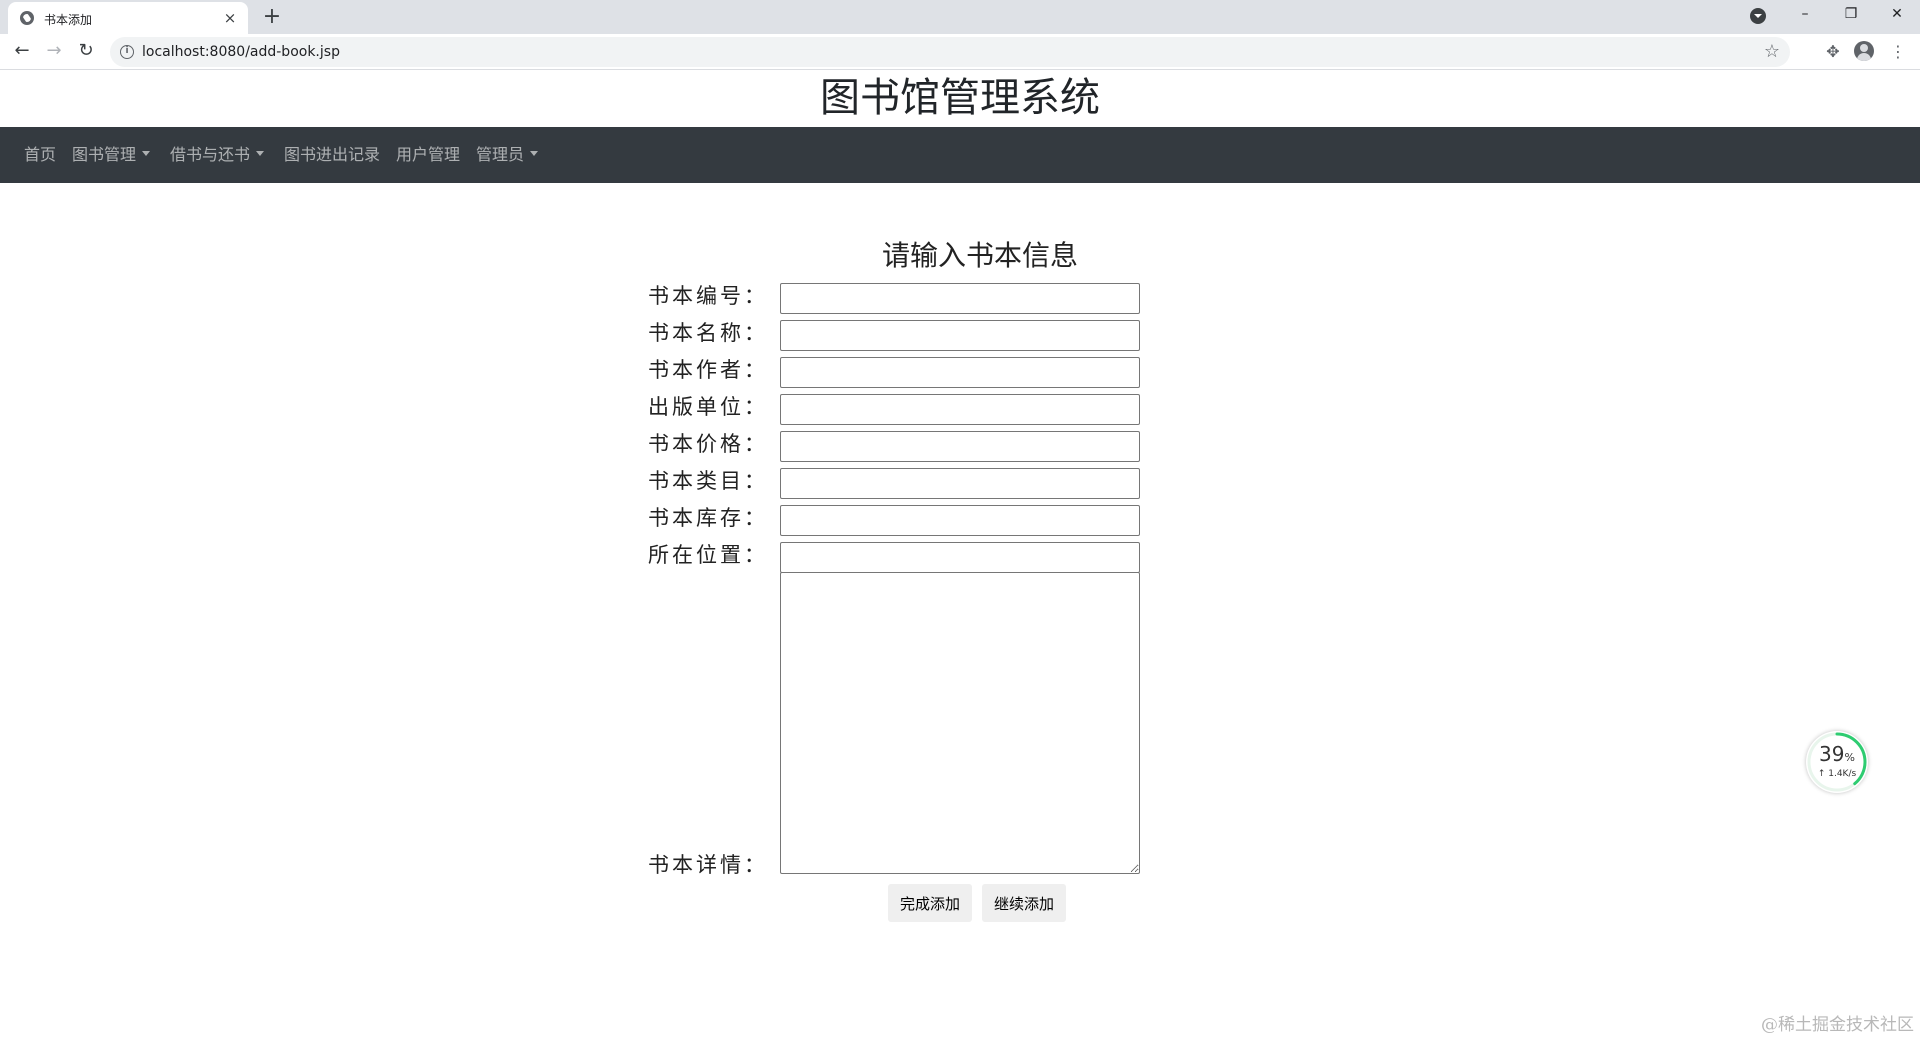  I want to click on publisher-label: 出版单位：, so click(708, 407).